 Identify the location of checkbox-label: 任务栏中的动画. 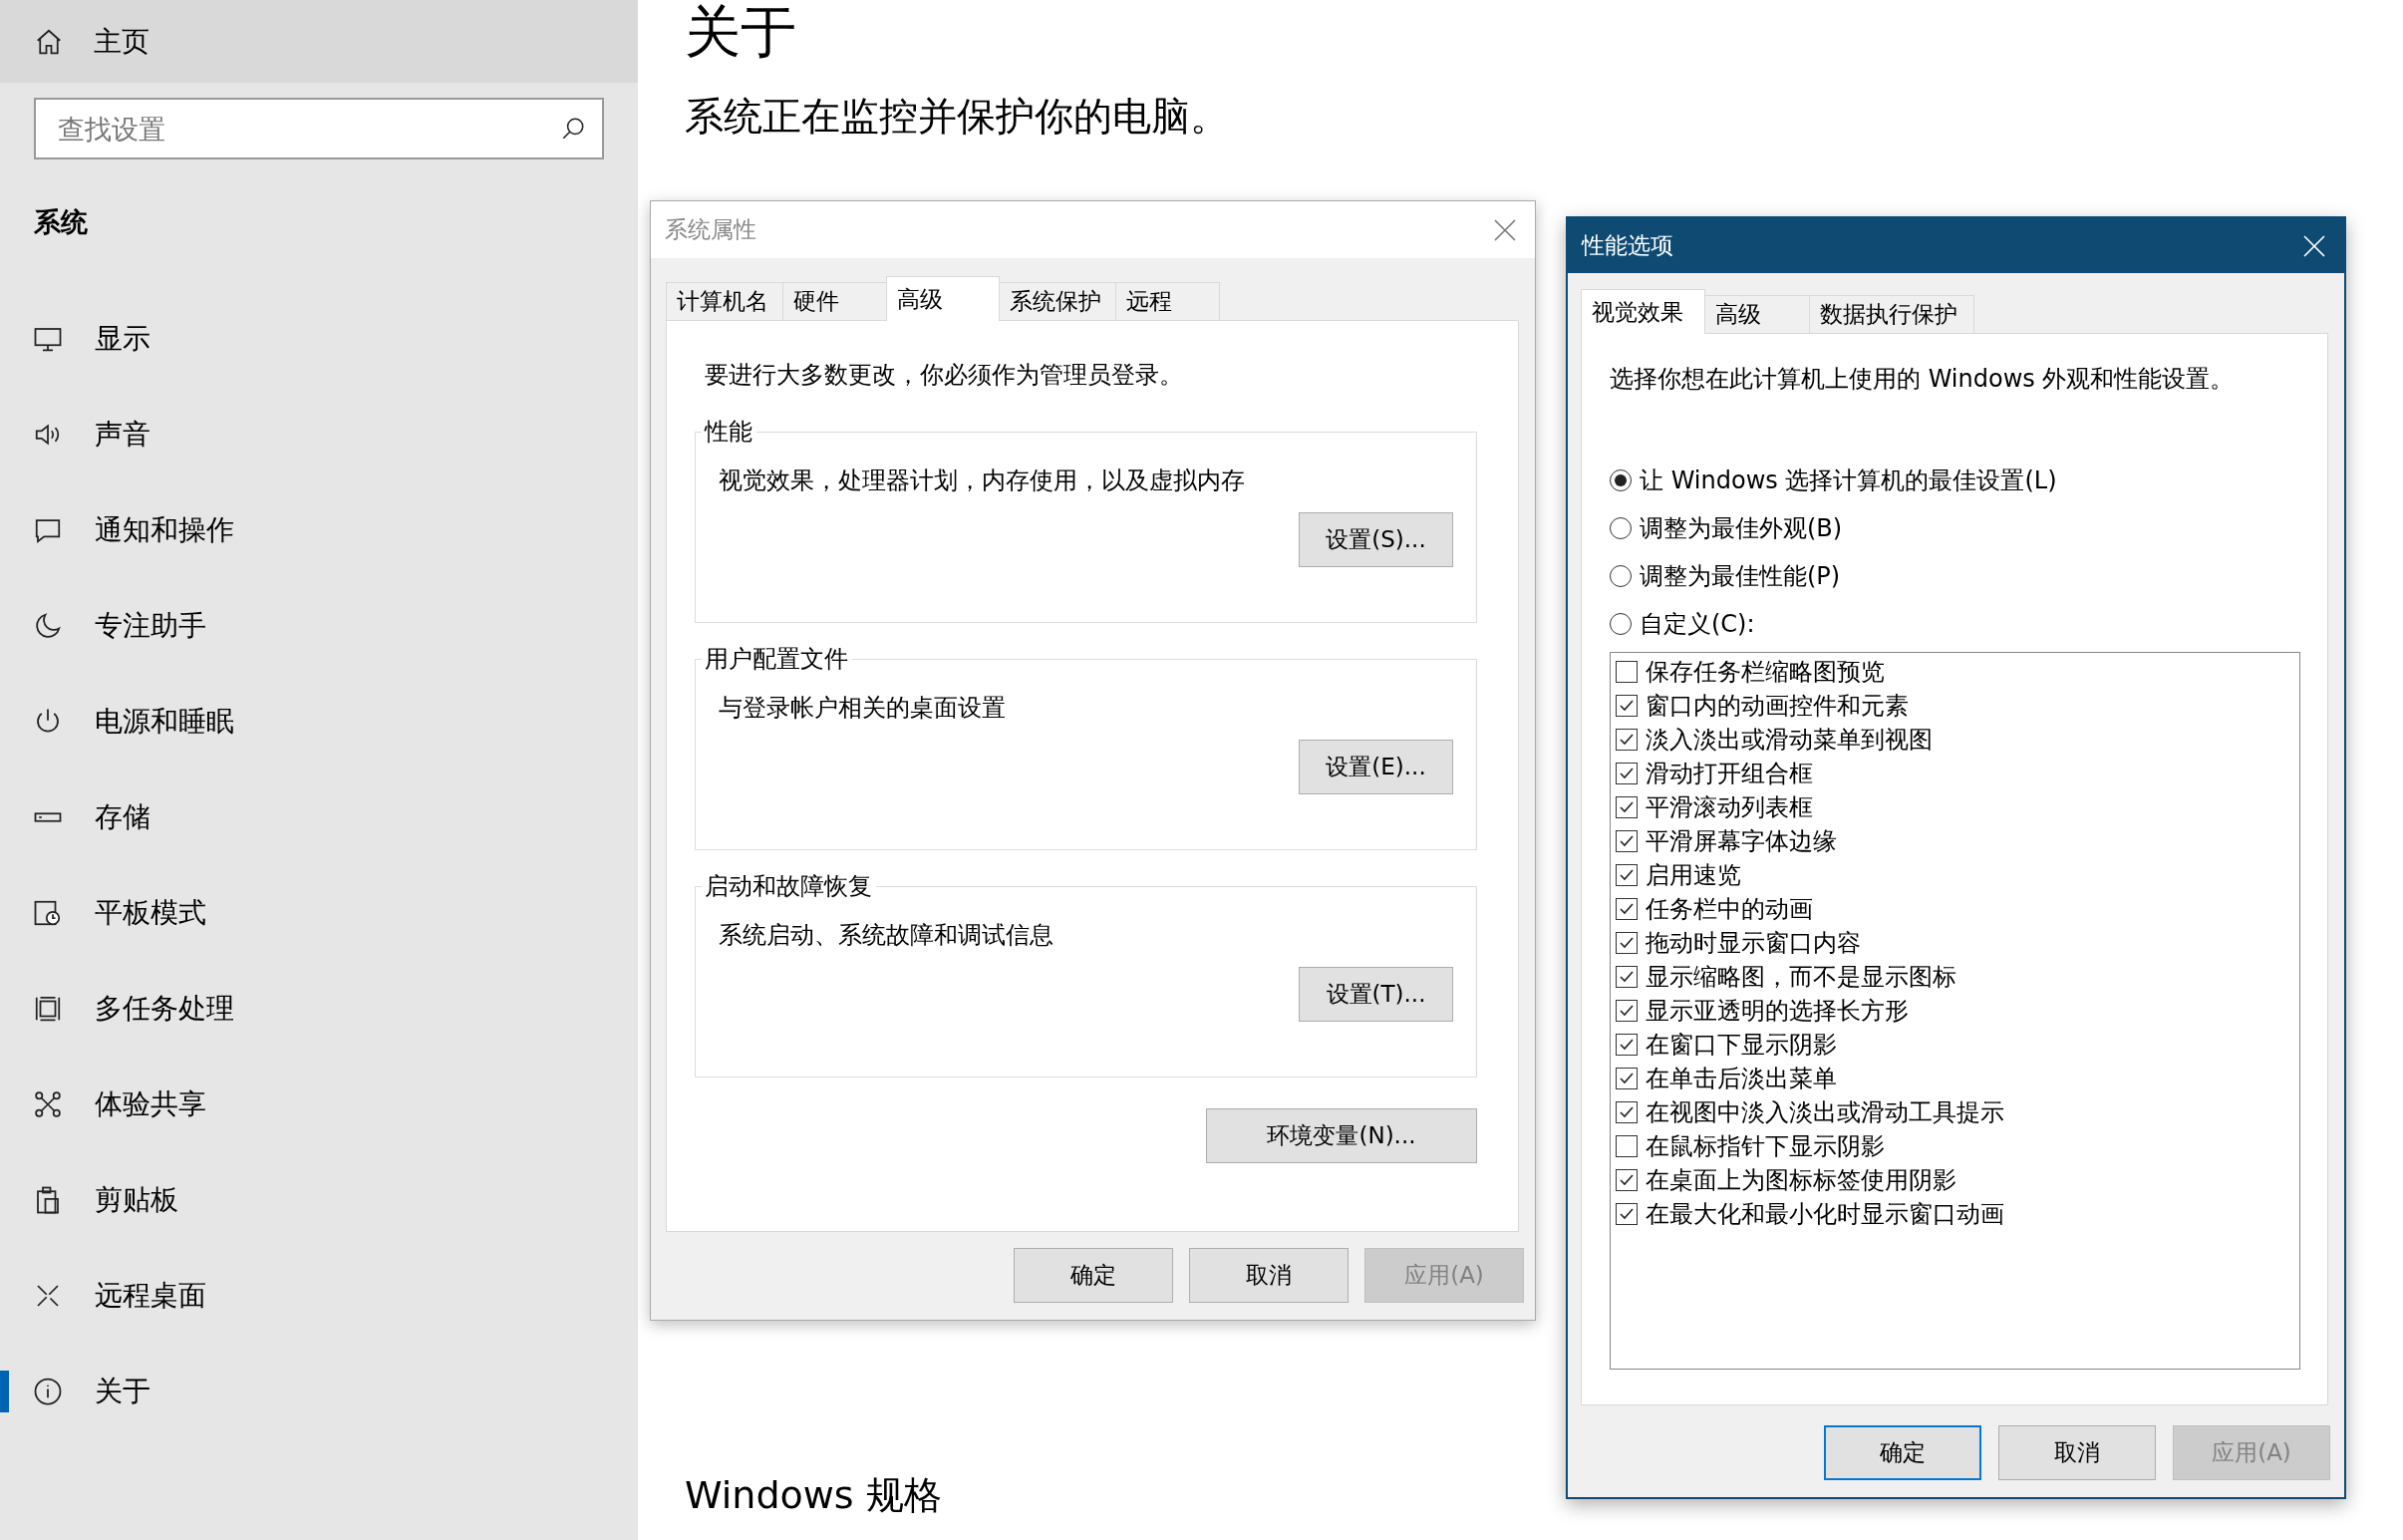
(1729, 909).